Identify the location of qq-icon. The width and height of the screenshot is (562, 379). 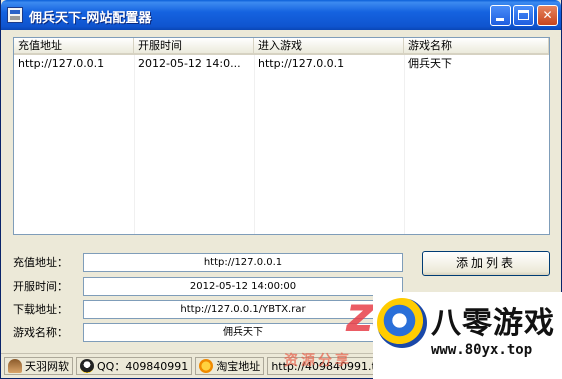
(87, 366).